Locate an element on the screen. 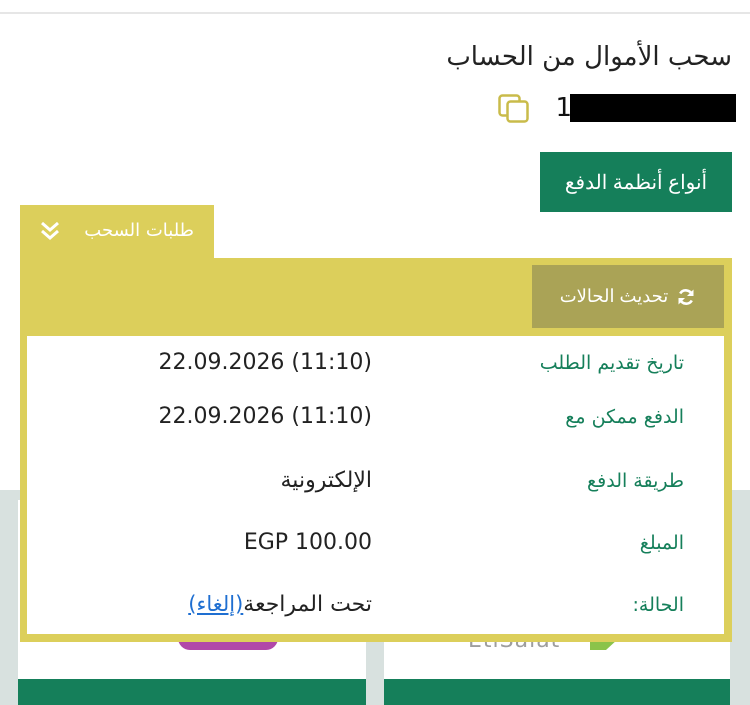 This screenshot has width=750, height=705. status-value-group: تحت المراجعة(إلغاء) is located at coordinates (280, 604).